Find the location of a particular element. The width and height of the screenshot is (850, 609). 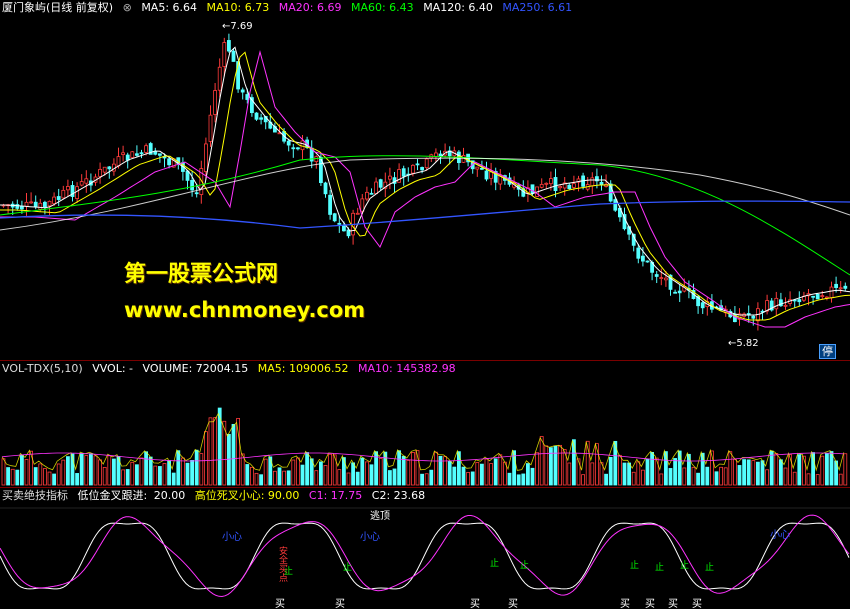

ma20-legend: MA20: 6.69 is located at coordinates (310, 7).